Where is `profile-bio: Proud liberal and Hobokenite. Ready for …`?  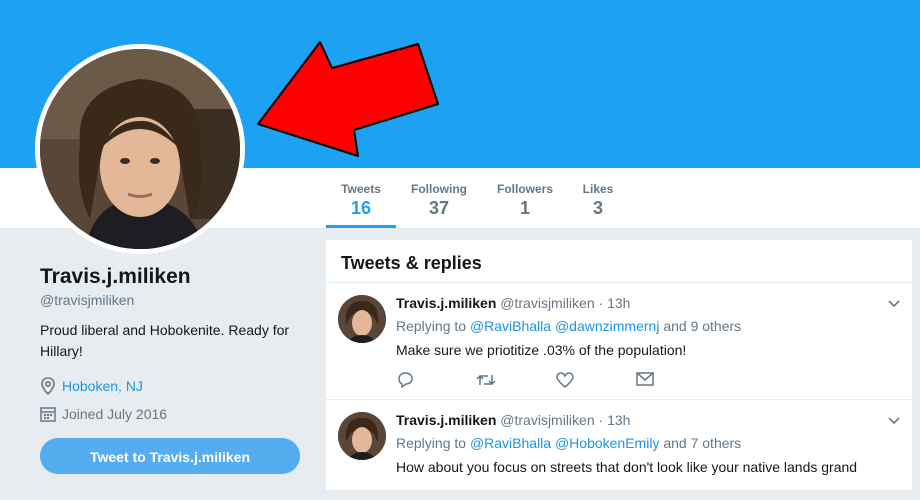
profile-bio: Proud liberal and Hobokenite. Ready for … is located at coordinates (165, 340).